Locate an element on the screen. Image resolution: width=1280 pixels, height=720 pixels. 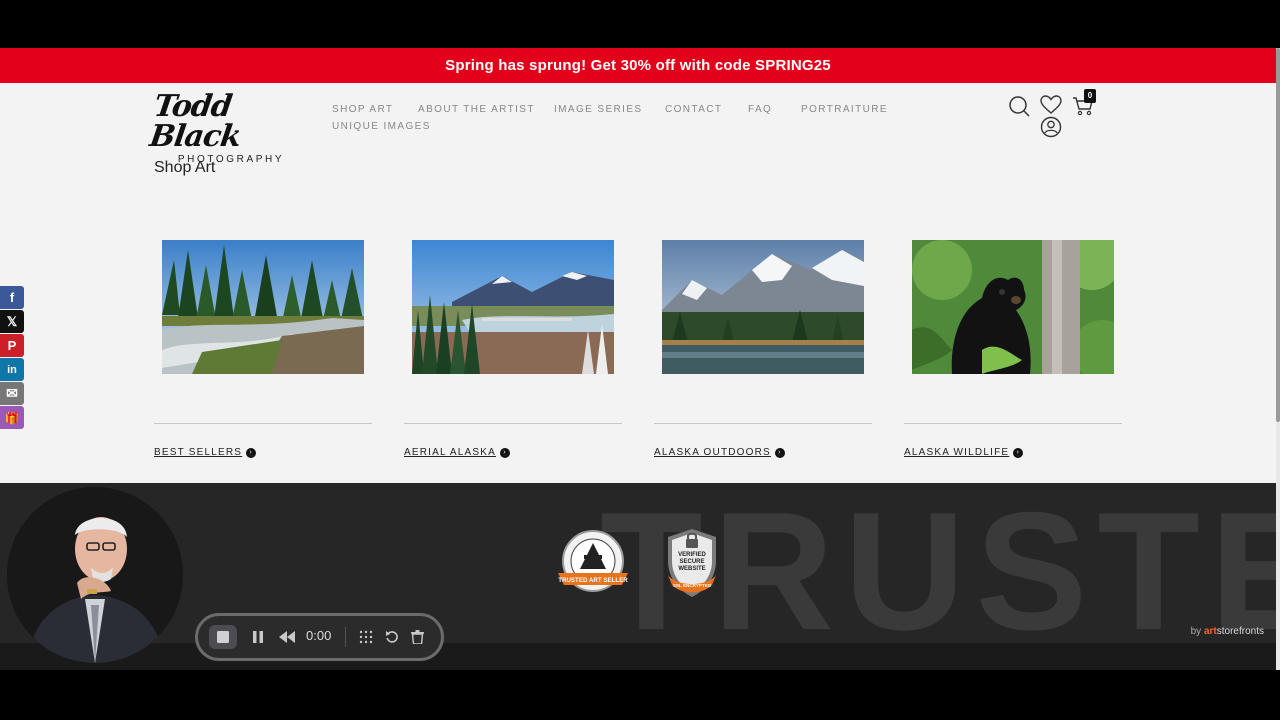
collection-link-best-sellers: BEST SELLERS › is located at coordinates (205, 452).